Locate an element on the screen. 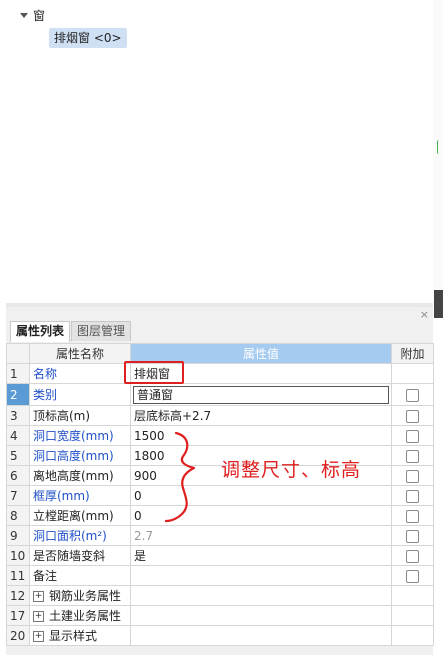 Image resolution: width=443 pixels, height=655 pixels. tree-node-window: 窗 is located at coordinates (32, 15).